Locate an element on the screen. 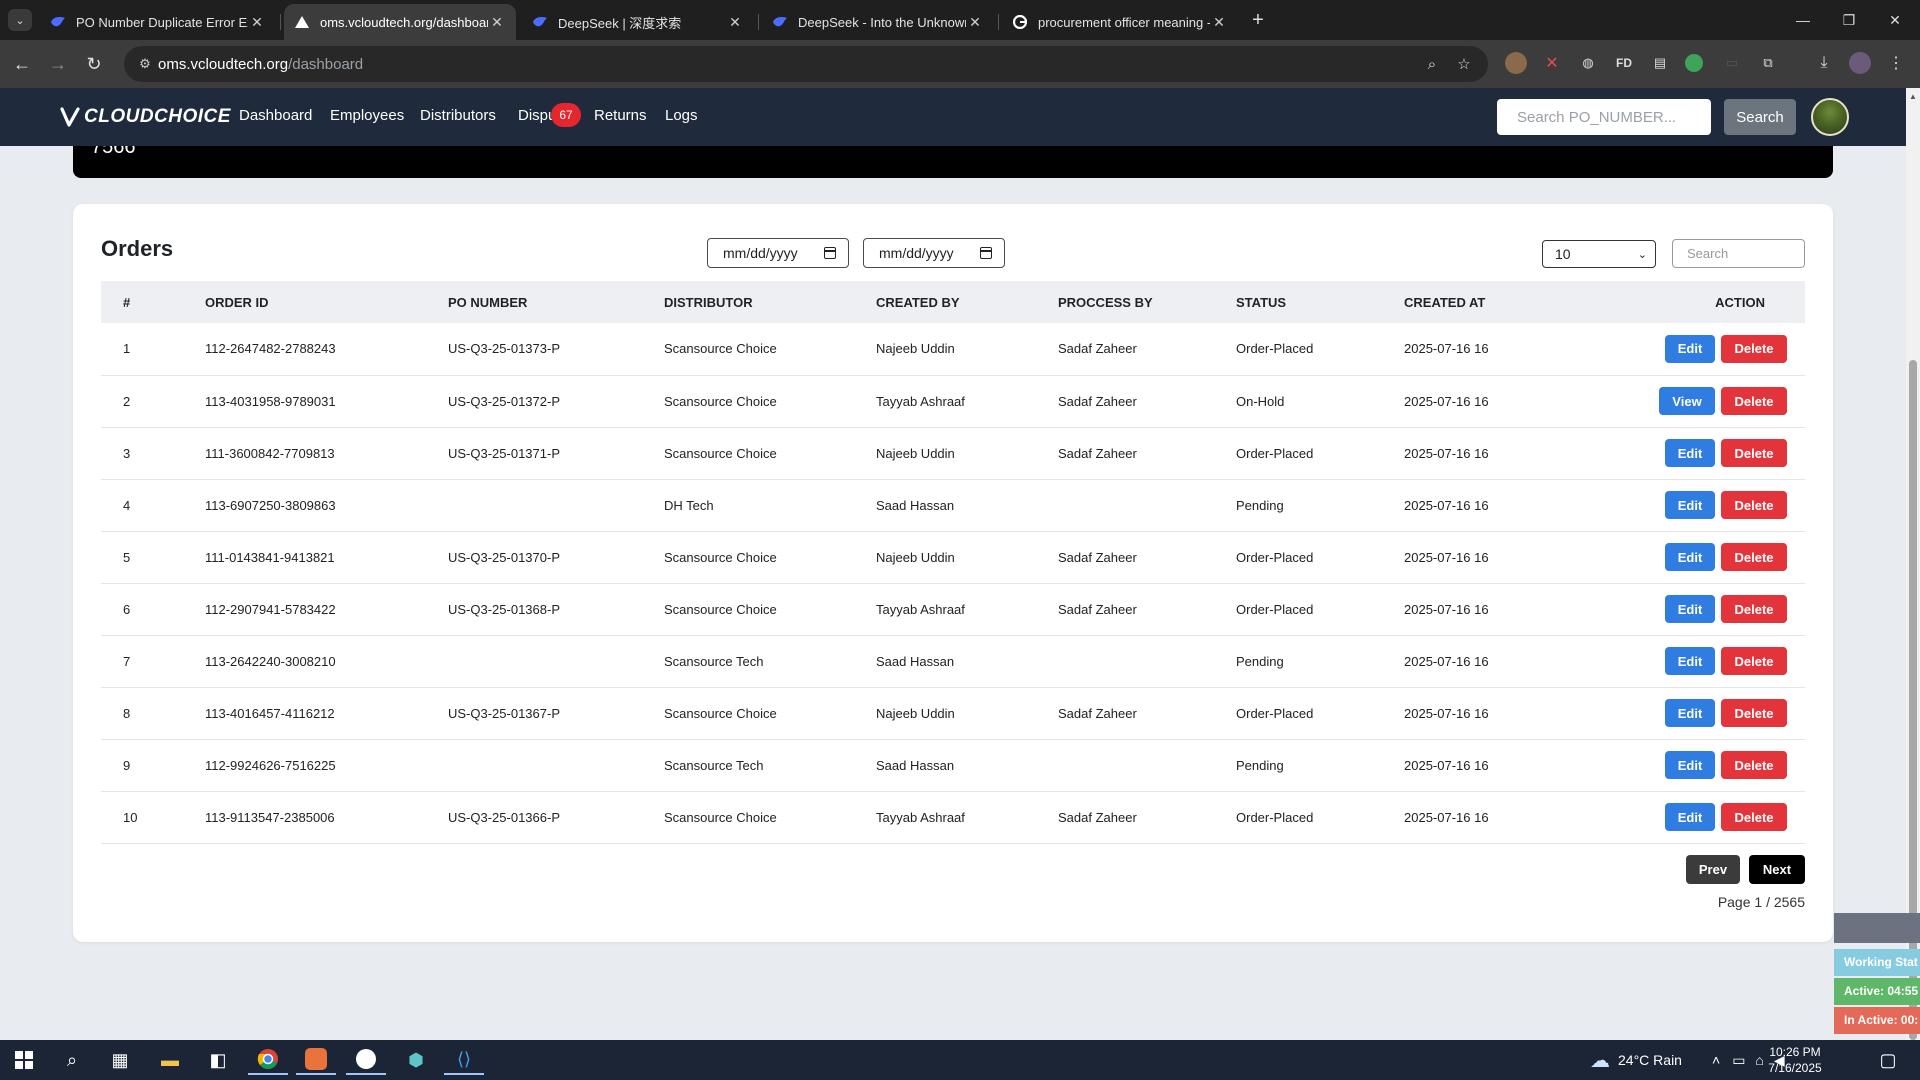  prev-page-button: Prev is located at coordinates (1713, 869).